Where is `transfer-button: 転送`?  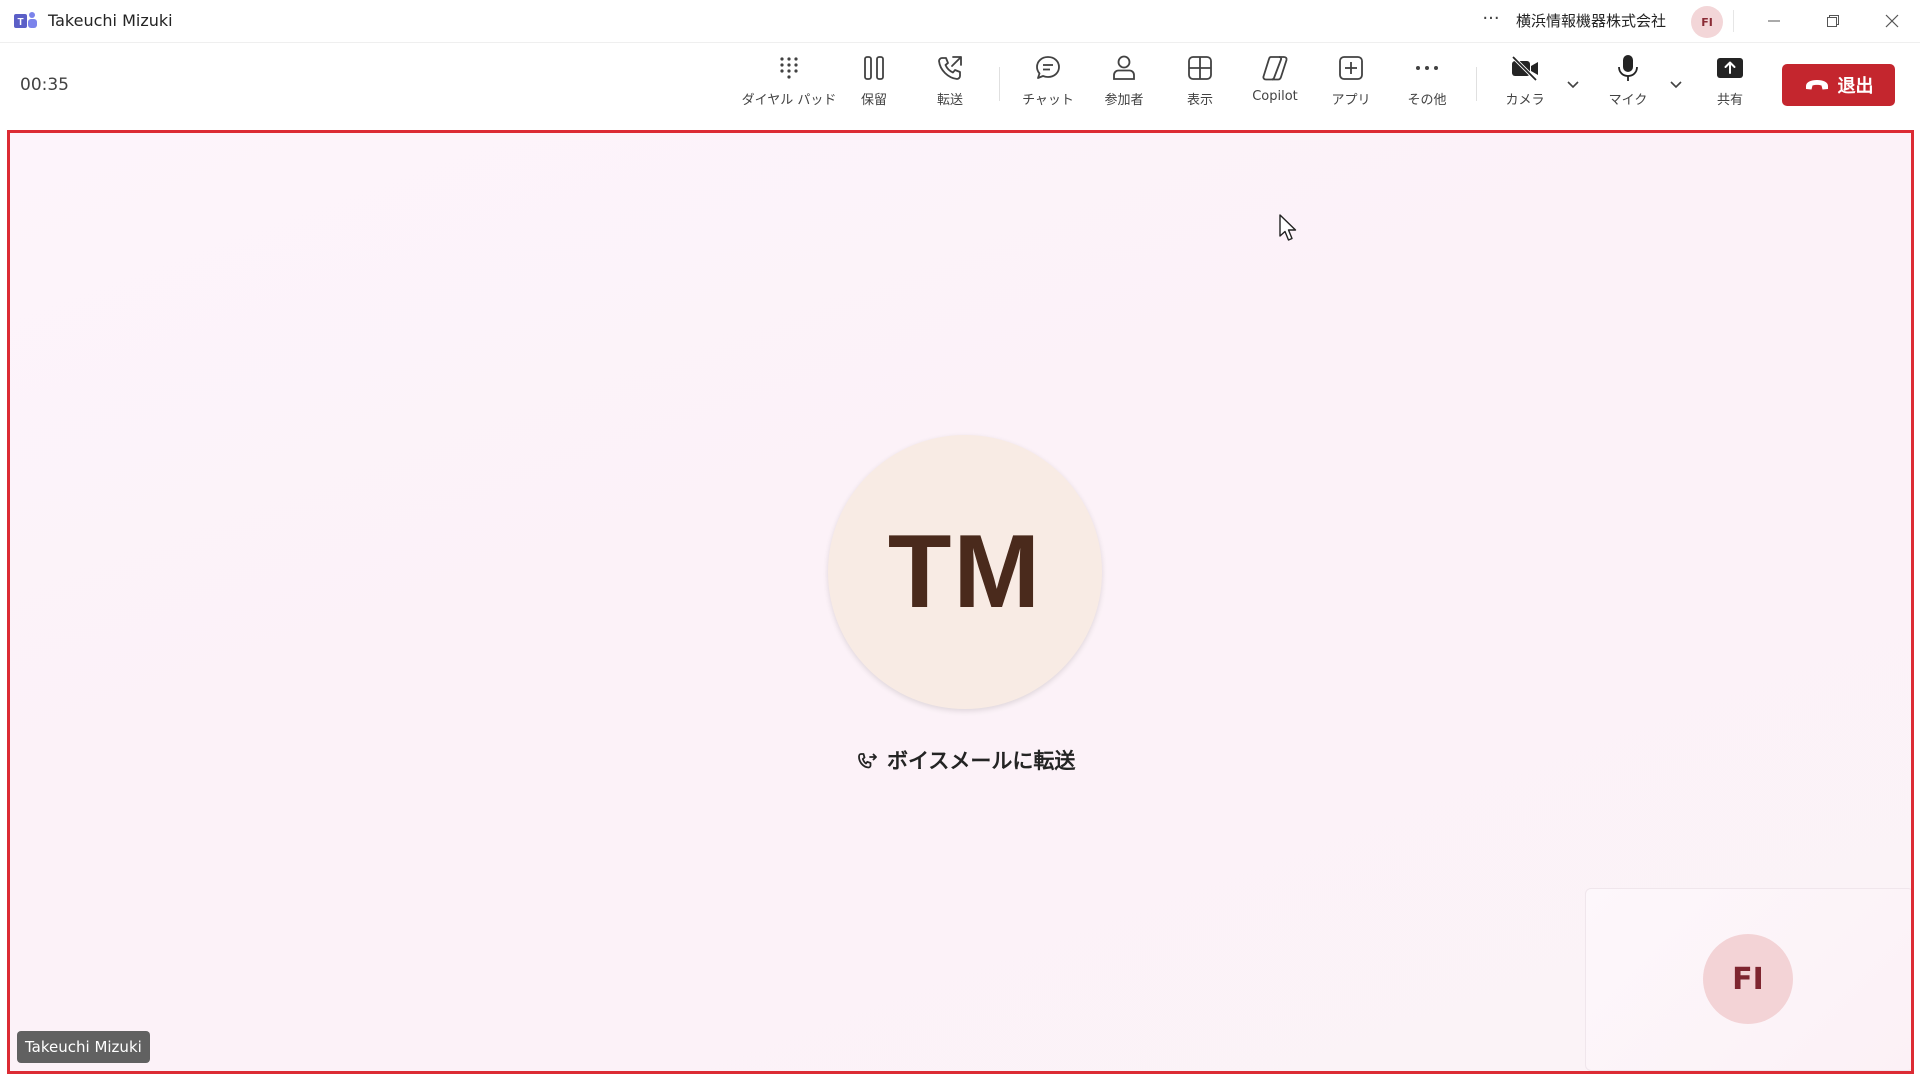
transfer-button: 転送 is located at coordinates (950, 86).